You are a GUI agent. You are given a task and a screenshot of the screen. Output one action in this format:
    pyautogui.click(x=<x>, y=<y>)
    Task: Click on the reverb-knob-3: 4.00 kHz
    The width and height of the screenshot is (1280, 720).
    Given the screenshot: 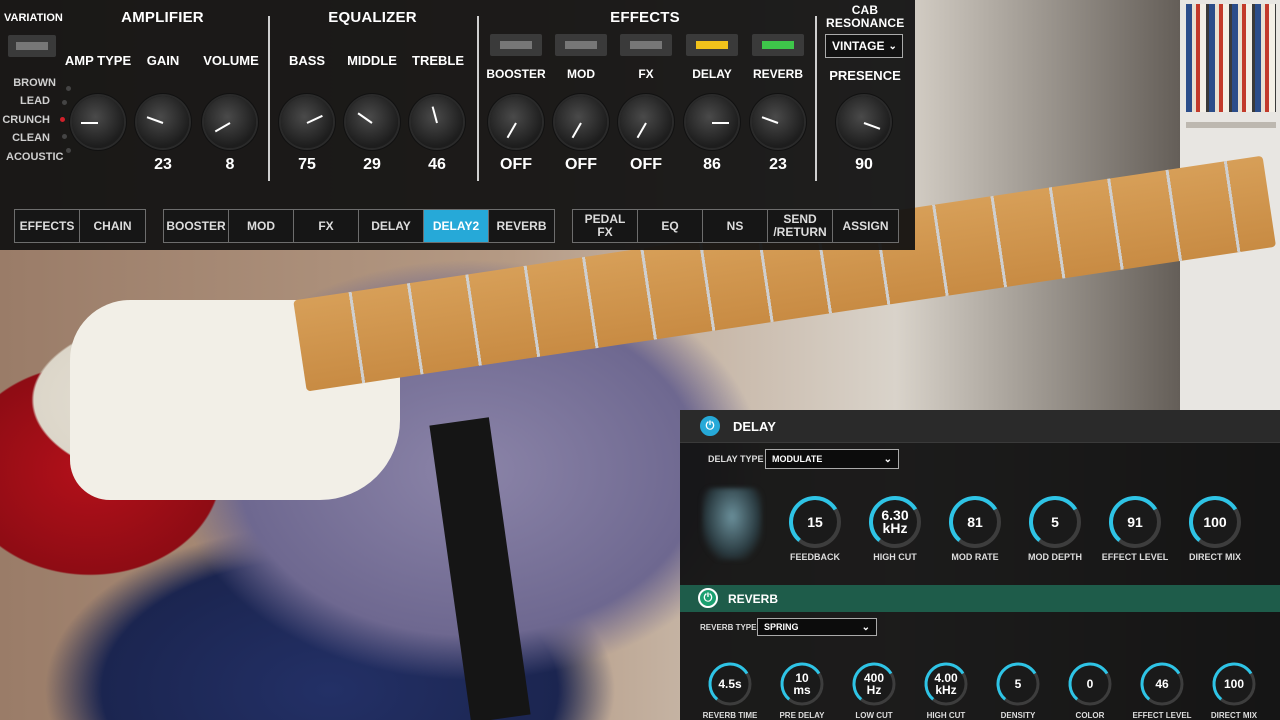 What is the action you would take?
    pyautogui.click(x=946, y=684)
    